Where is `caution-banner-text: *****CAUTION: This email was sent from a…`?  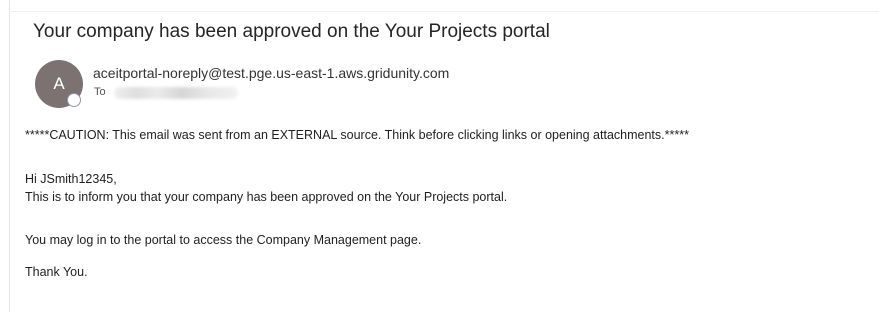 caution-banner-text: *****CAUTION: This email was sent from a… is located at coordinates (357, 135).